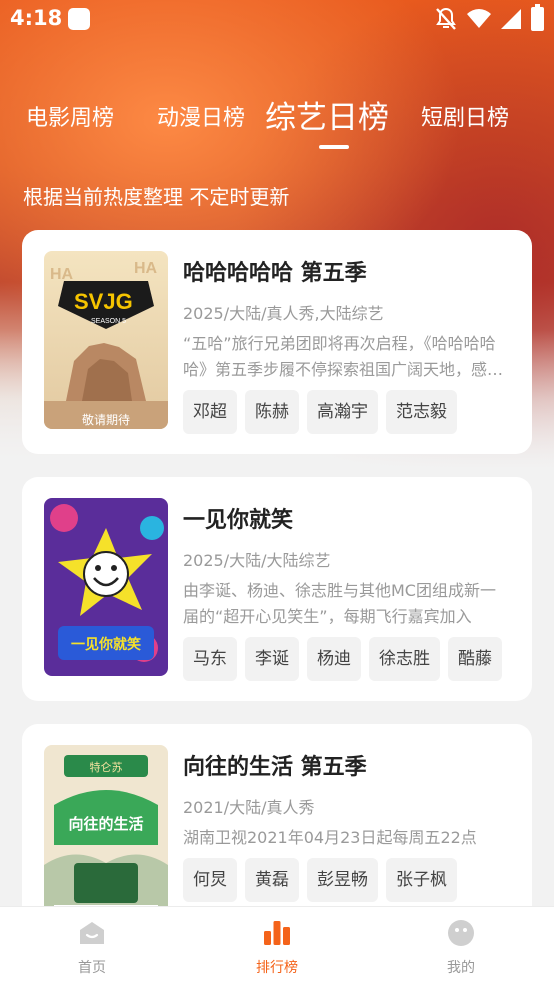 The width and height of the screenshot is (554, 985). What do you see at coordinates (342, 880) in the screenshot?
I see `cast-tag: 彭昱畅` at bounding box center [342, 880].